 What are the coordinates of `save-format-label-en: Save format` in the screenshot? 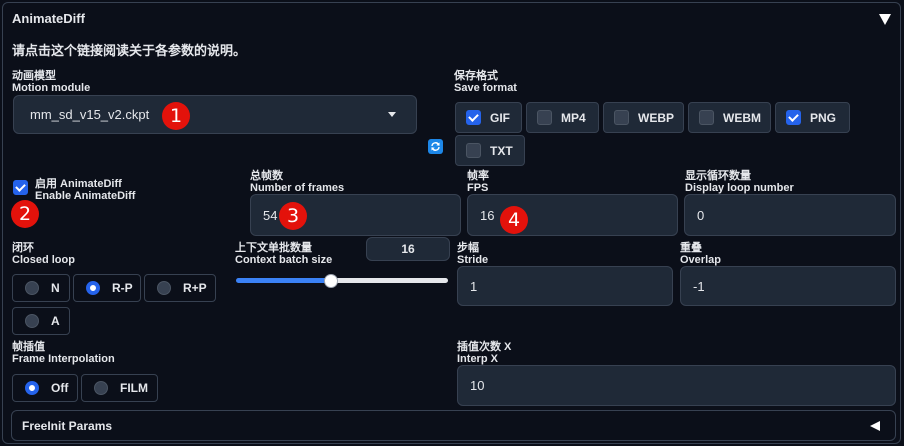 It's located at (485, 88).